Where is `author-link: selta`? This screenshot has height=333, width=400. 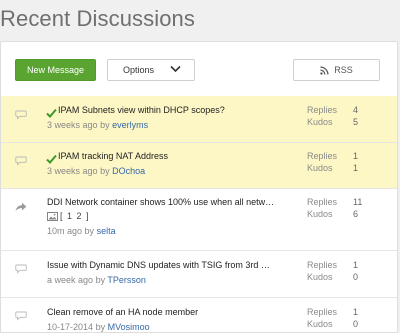
author-link: selta is located at coordinates (106, 231).